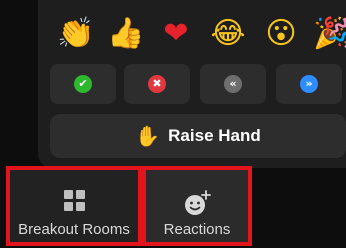 The image size is (346, 248). I want to click on raise-hand-label: Raise Hand, so click(214, 135).